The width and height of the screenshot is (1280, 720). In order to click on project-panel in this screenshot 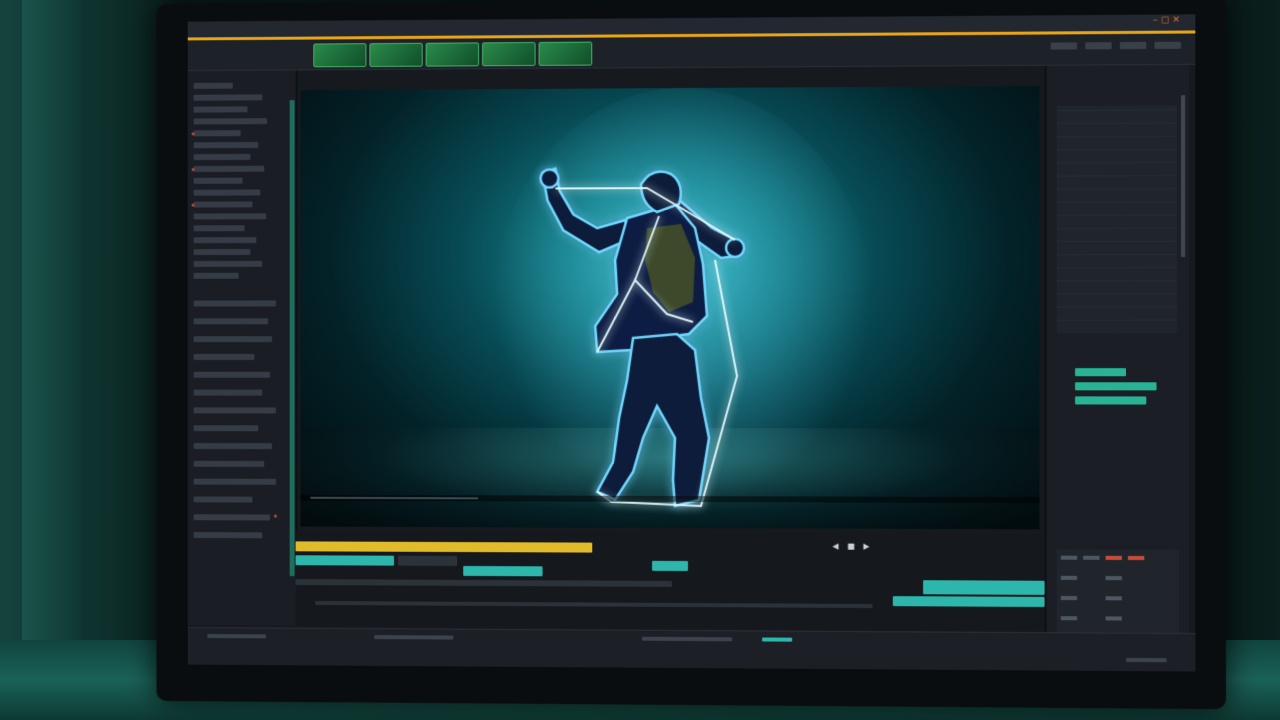, I will do `click(243, 347)`.